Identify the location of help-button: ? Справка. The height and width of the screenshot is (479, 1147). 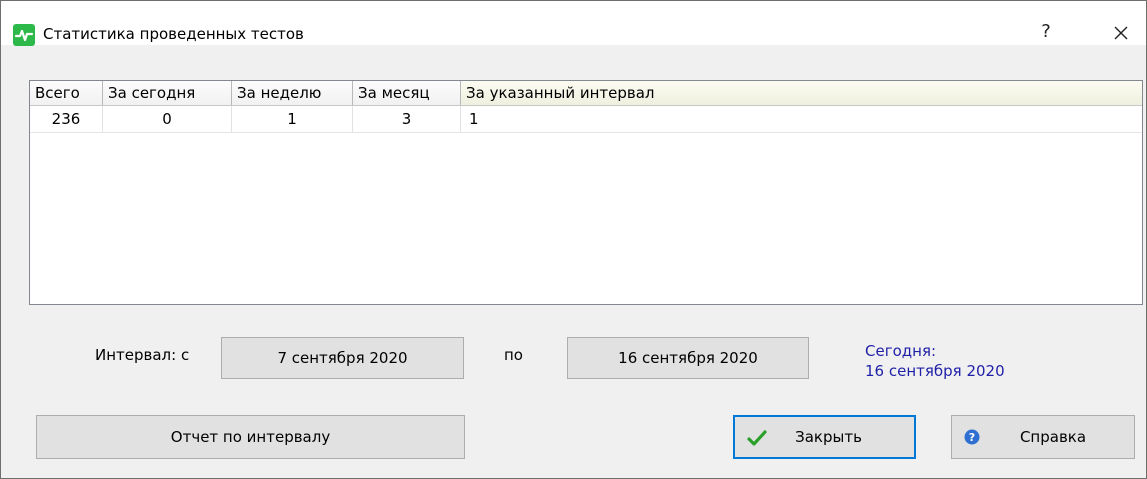
(1043, 437).